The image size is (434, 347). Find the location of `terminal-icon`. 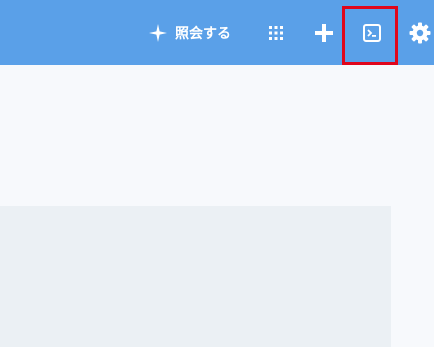

terminal-icon is located at coordinates (372, 33).